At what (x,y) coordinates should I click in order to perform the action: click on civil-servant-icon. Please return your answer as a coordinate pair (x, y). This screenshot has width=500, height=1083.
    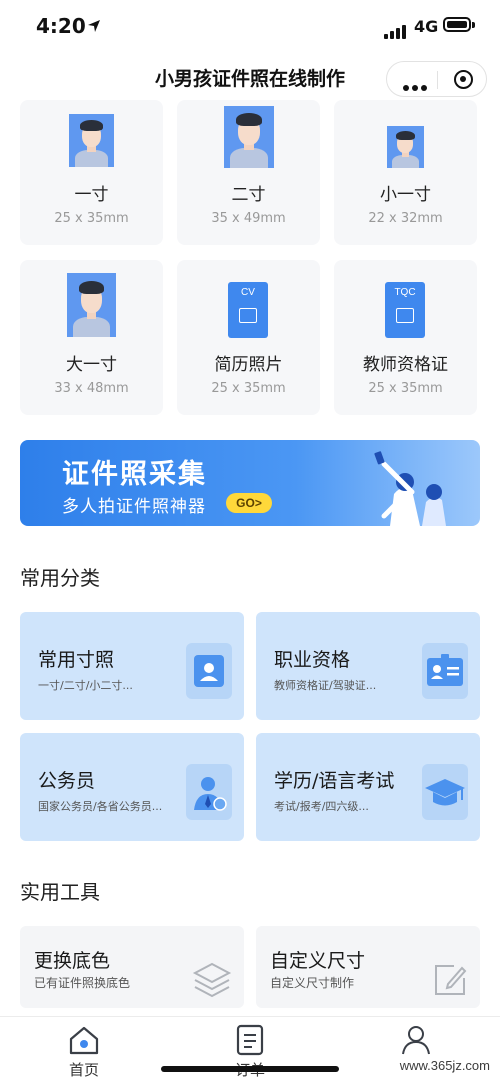
    Looking at the image, I should click on (209, 792).